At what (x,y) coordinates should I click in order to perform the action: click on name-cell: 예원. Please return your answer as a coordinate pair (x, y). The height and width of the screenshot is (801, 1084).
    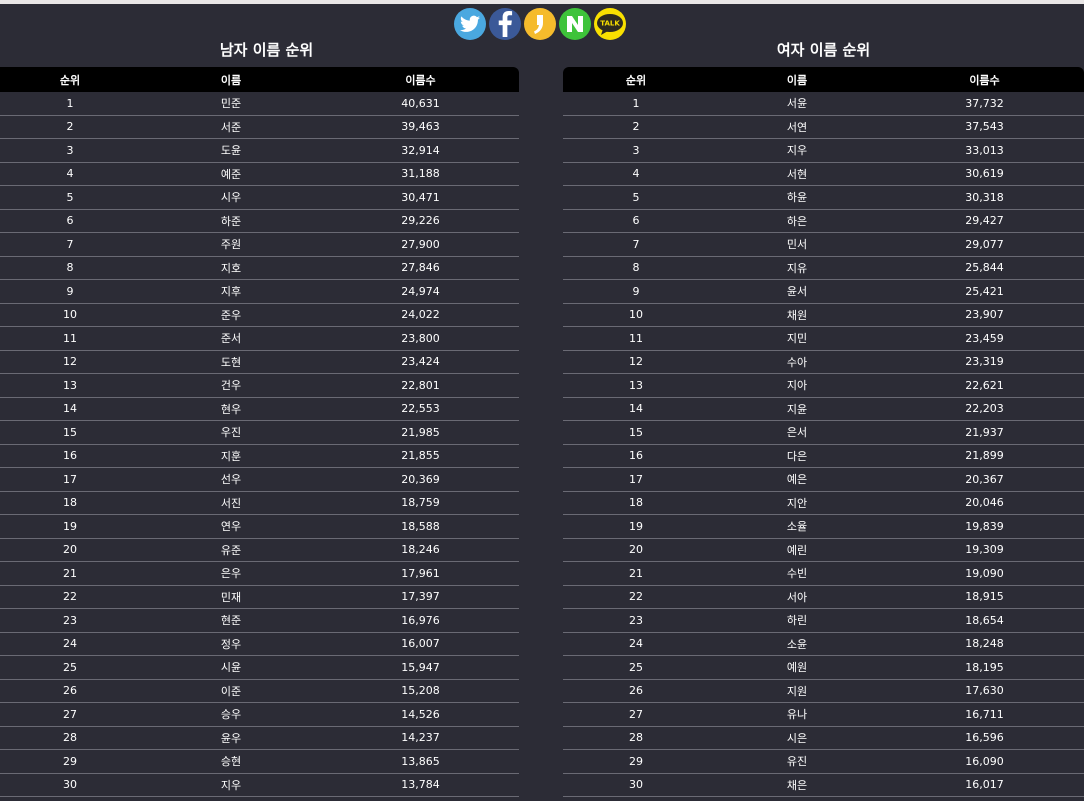
    Looking at the image, I should click on (797, 667).